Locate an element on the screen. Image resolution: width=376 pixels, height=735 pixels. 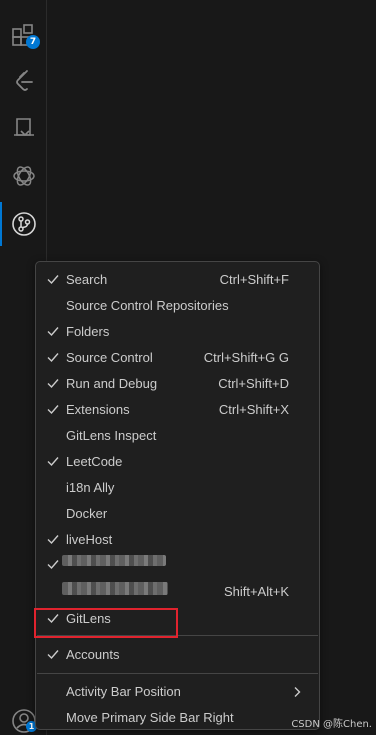
menu-item-gitlens-inspect: GitLens Inspect is located at coordinates (177, 436).